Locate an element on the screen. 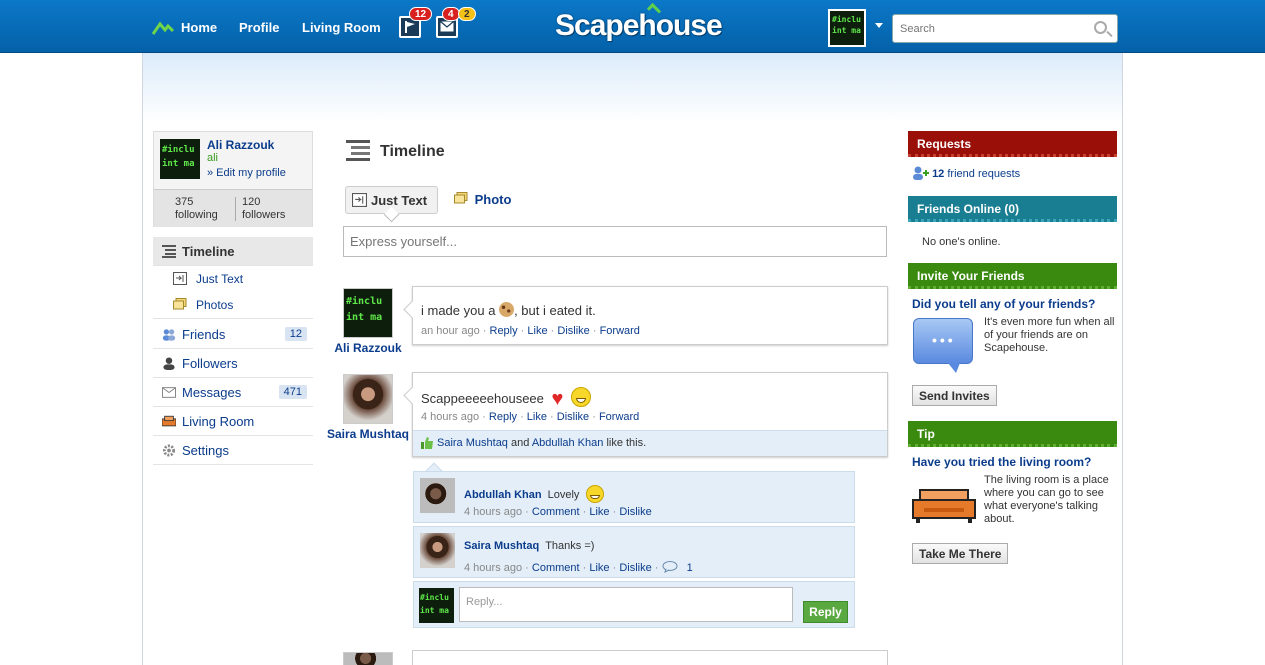  flag-count-badge: 12 is located at coordinates (421, 14).